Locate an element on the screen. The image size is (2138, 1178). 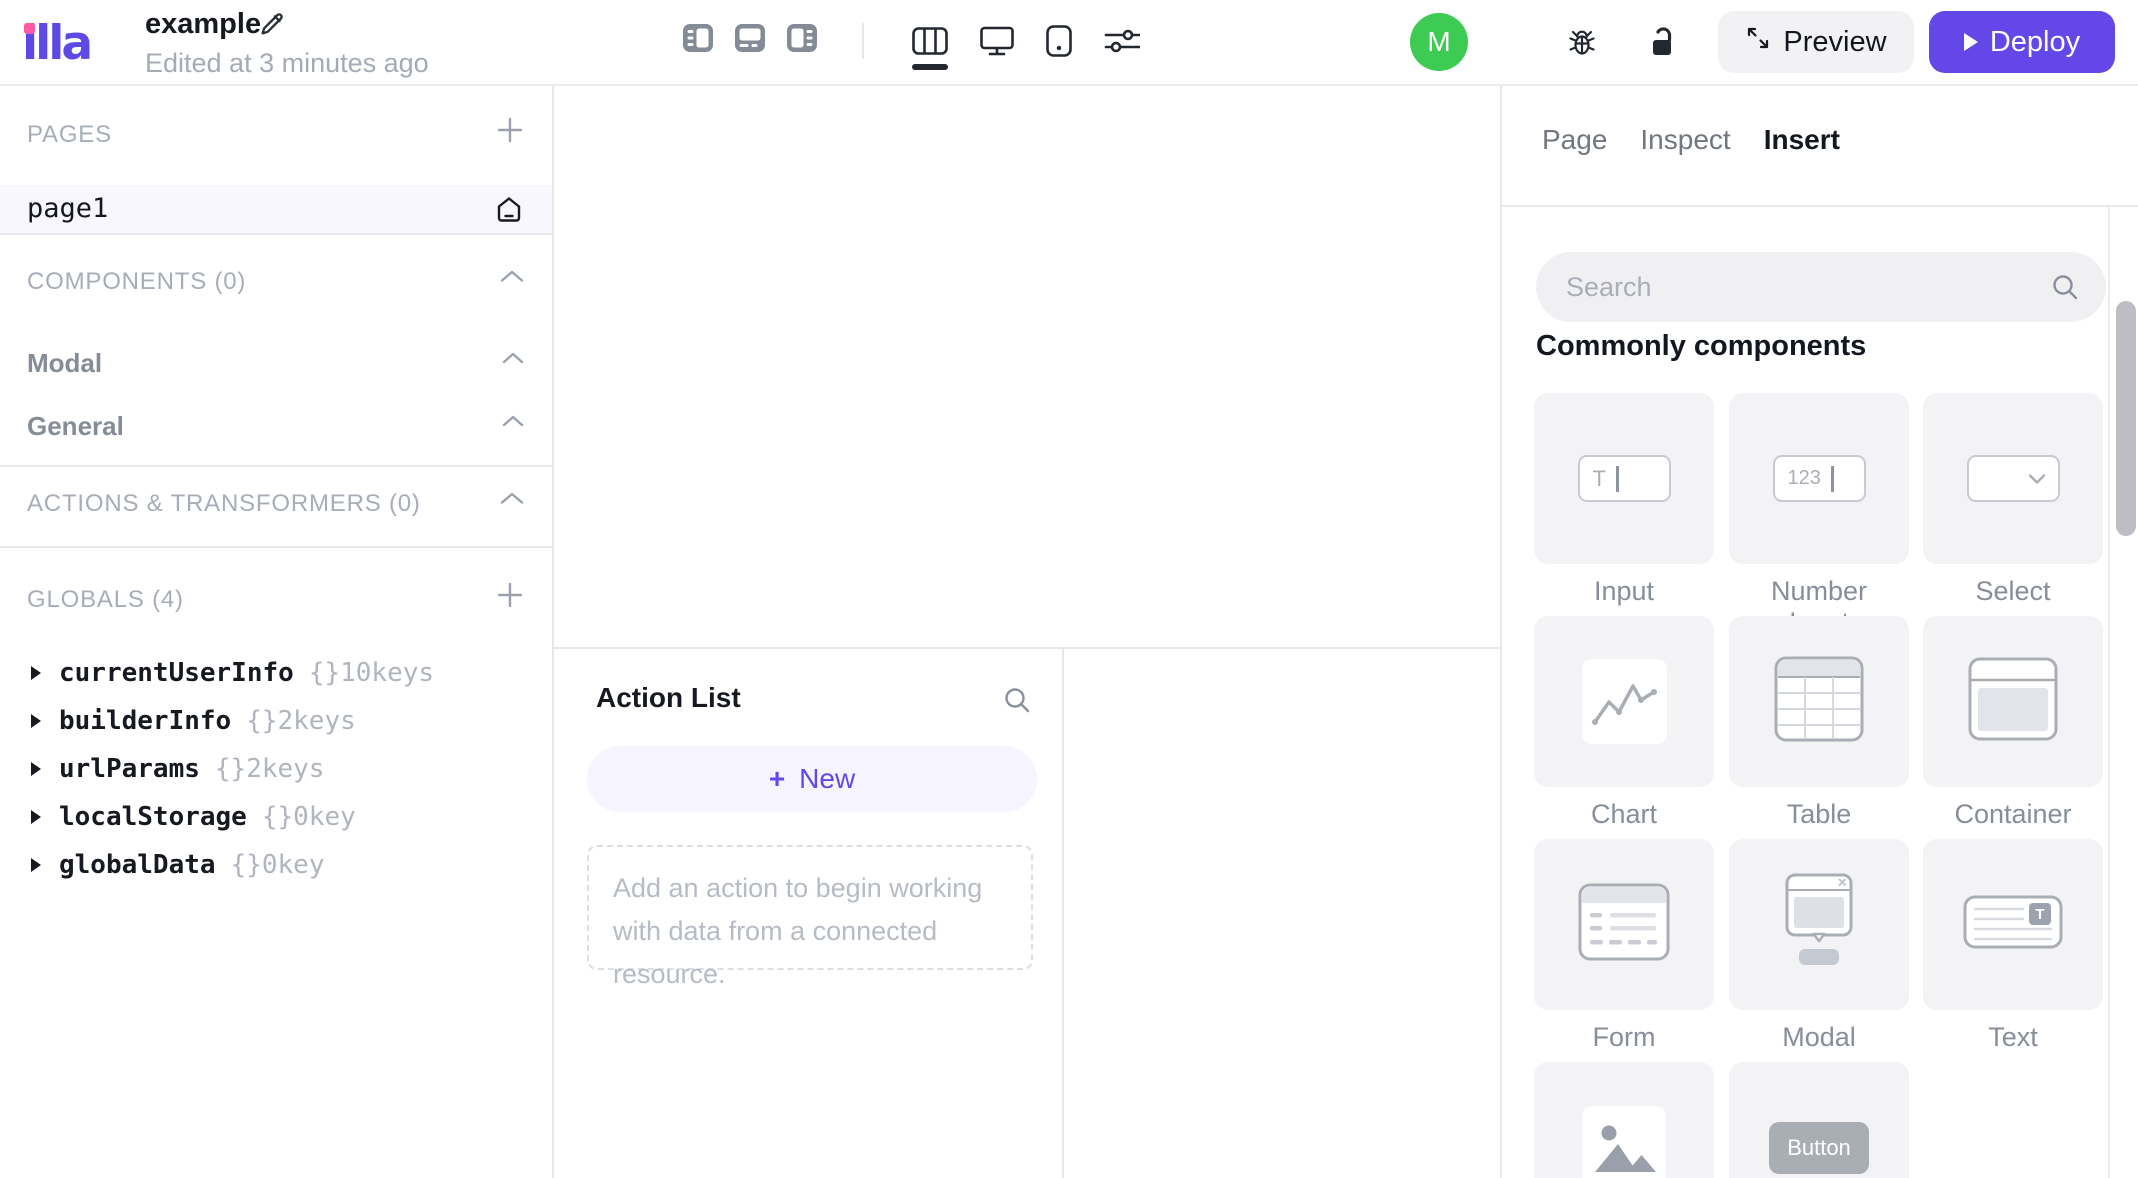
cursor-bar is located at coordinates (1617, 478).